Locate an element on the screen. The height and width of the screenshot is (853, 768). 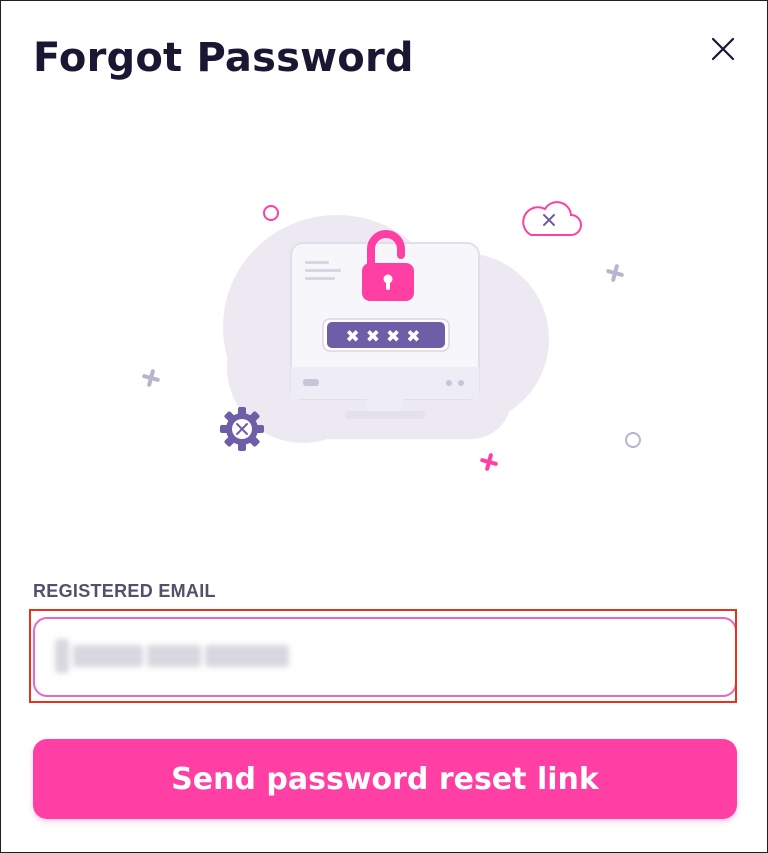
close-button is located at coordinates (723, 49).